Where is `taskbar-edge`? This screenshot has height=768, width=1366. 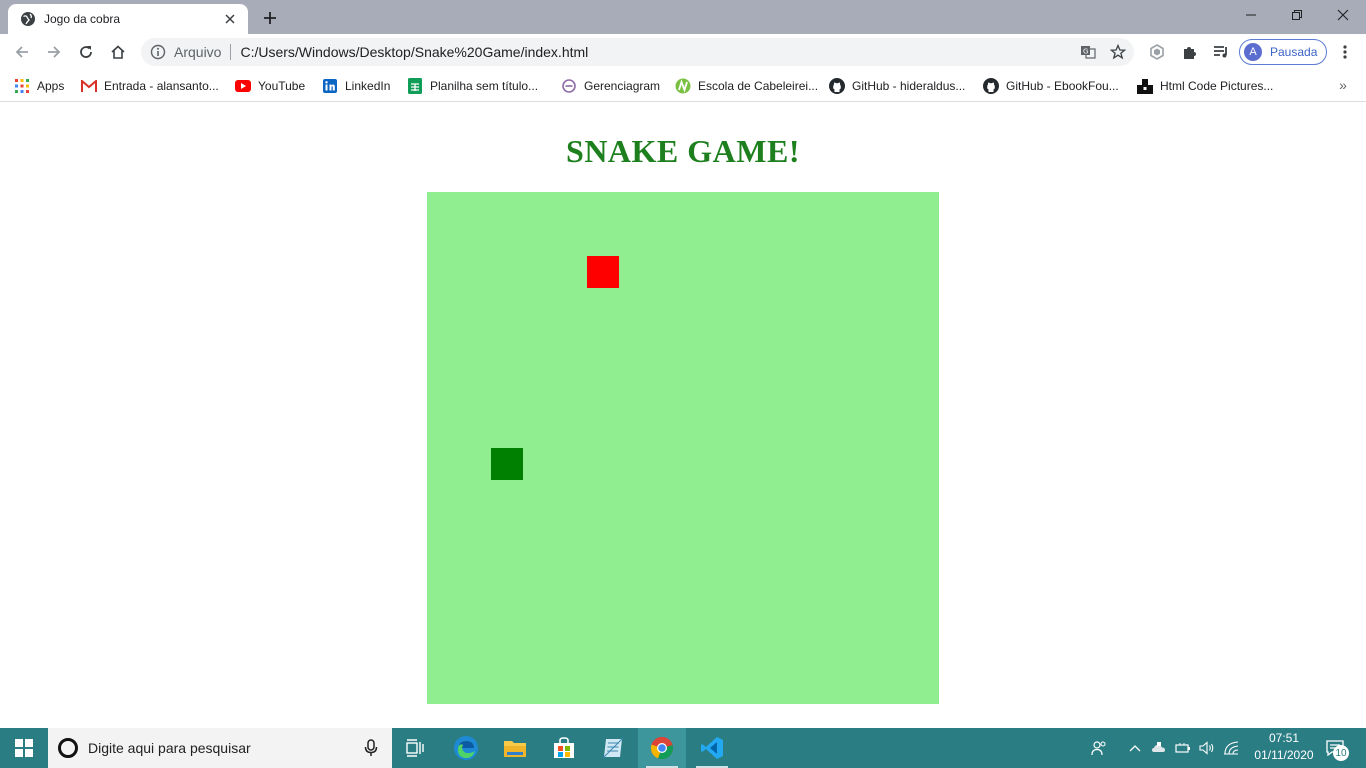 taskbar-edge is located at coordinates (466, 748).